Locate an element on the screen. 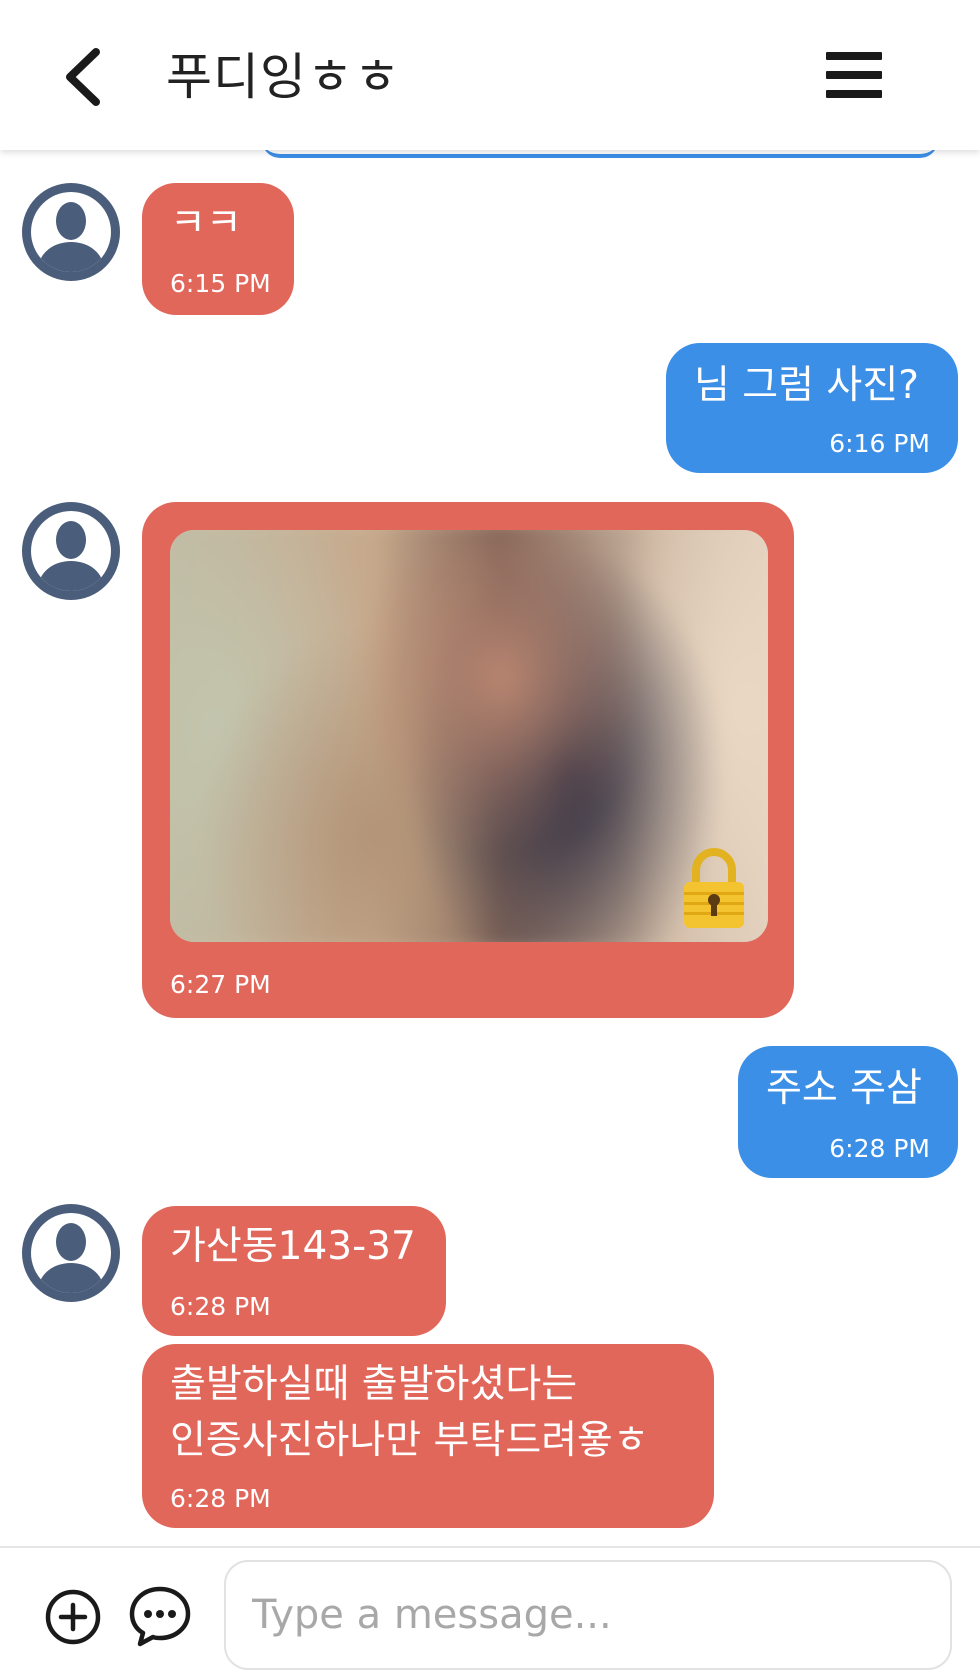 The width and height of the screenshot is (980, 1676). message-bubble-outgoing: 주소 주삼 6:28 PM is located at coordinates (848, 1112).